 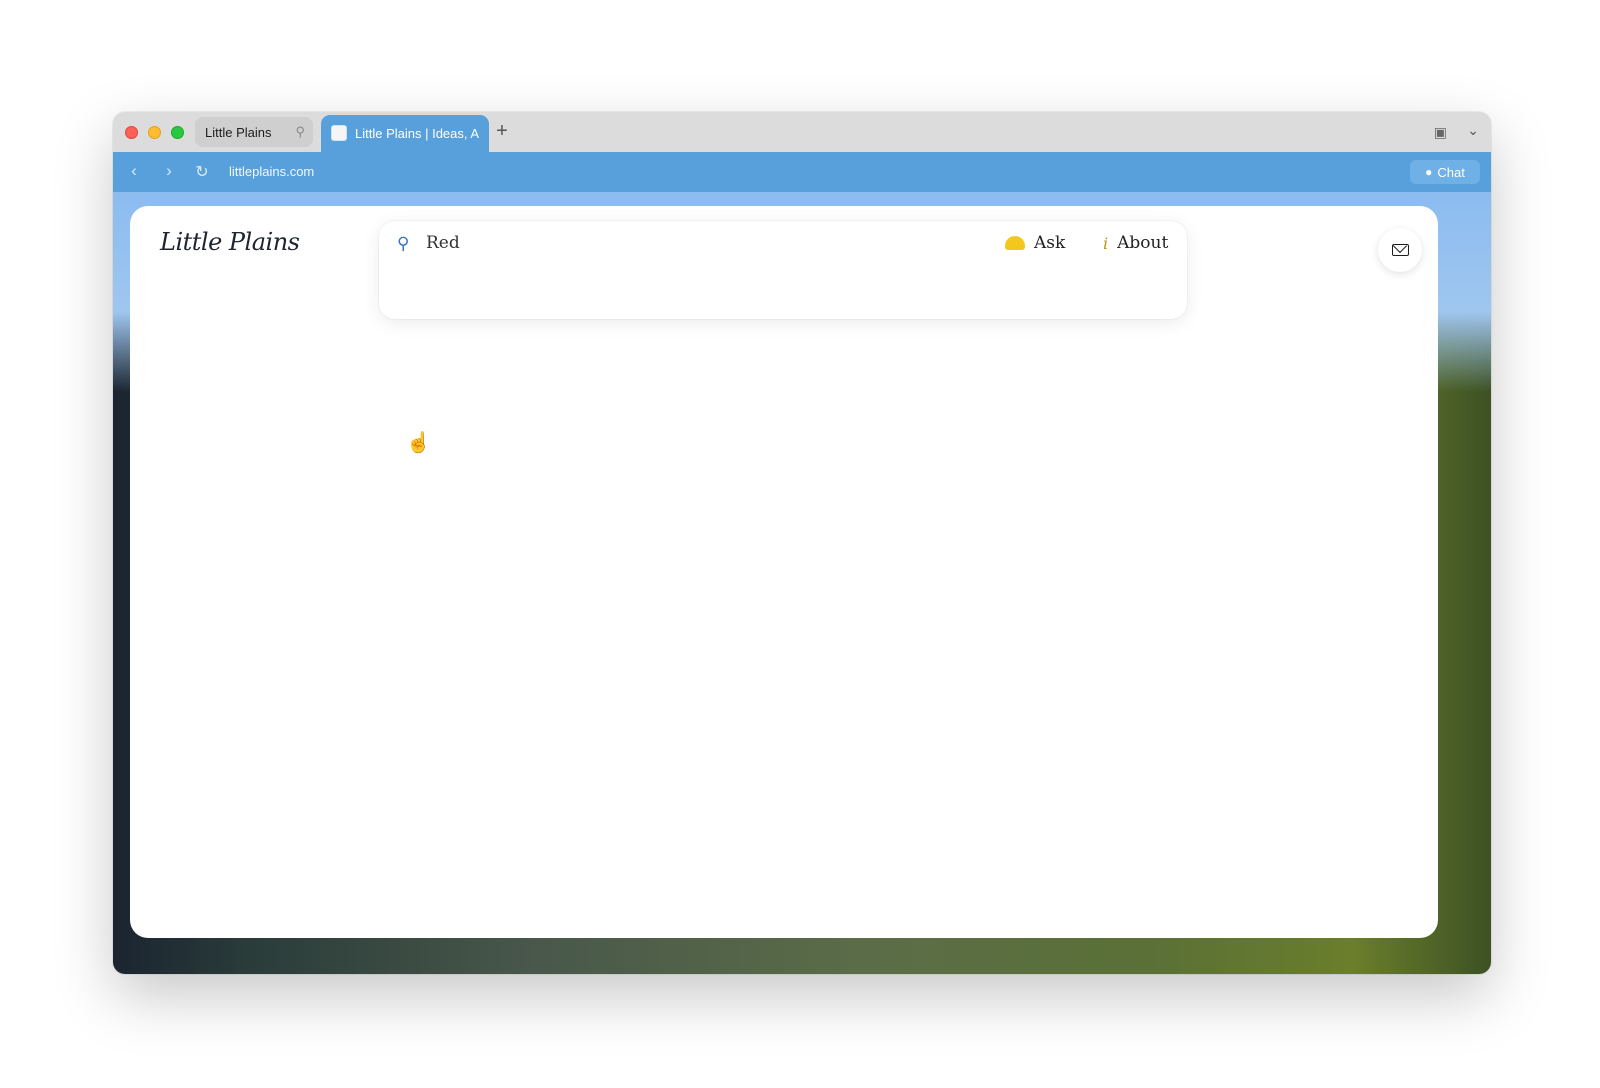 What do you see at coordinates (169, 171) in the screenshot?
I see `forward-button: ›` at bounding box center [169, 171].